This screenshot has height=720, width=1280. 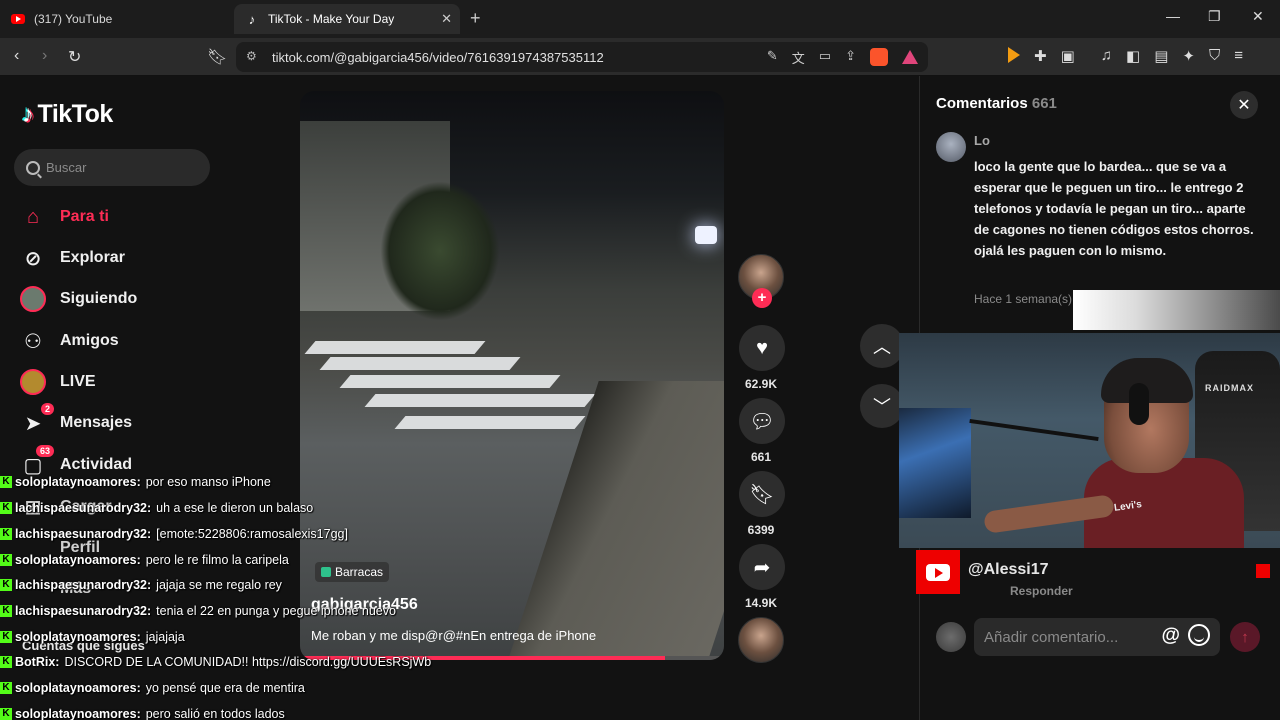 What do you see at coordinates (252, 19) in the screenshot?
I see `tiktok-icon: ♪` at bounding box center [252, 19].